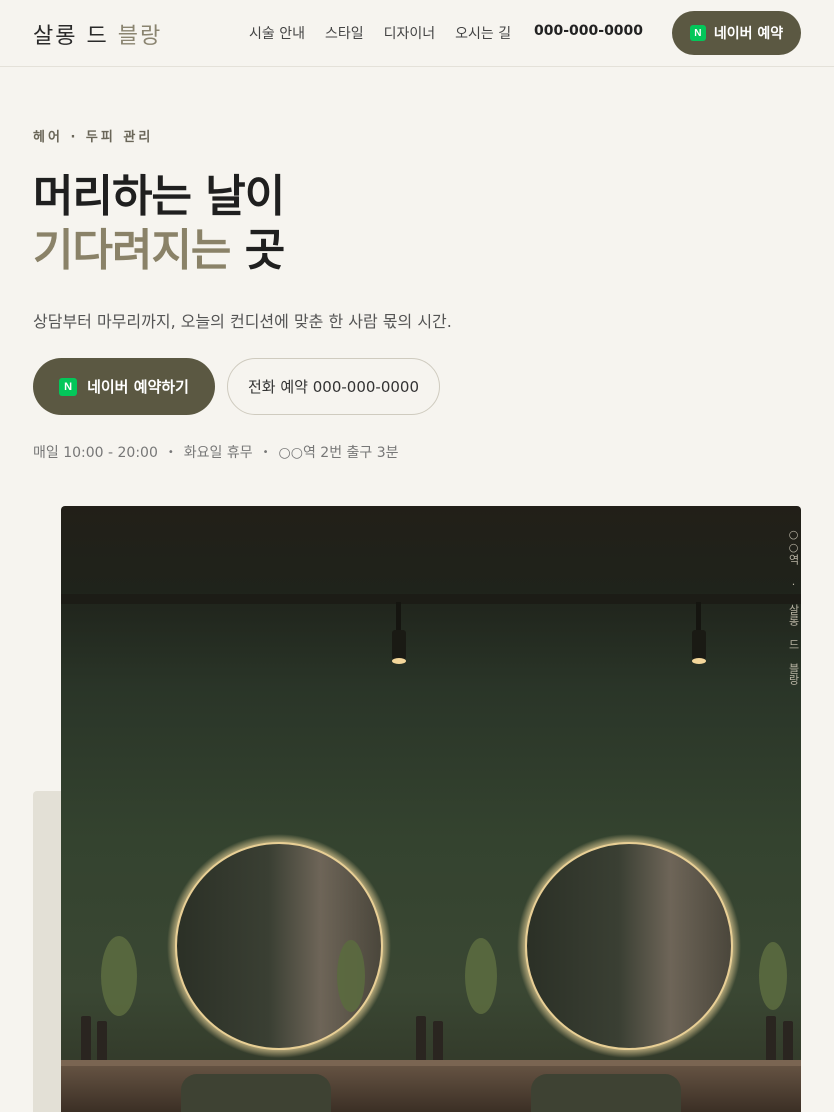 The image size is (834, 1112). I want to click on naver-booking-label: 네이버 예약, so click(748, 34).